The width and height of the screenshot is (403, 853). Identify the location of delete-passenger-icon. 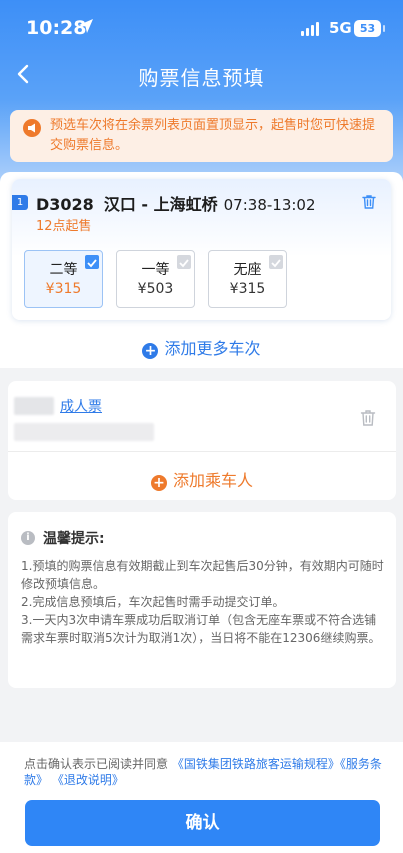
(368, 418).